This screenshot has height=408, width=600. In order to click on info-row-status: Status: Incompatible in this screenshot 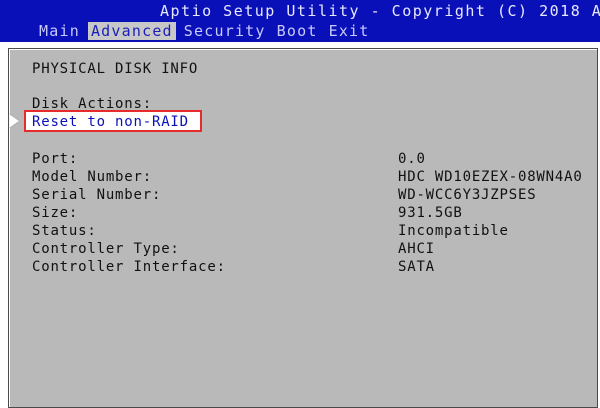, I will do `click(312, 231)`.